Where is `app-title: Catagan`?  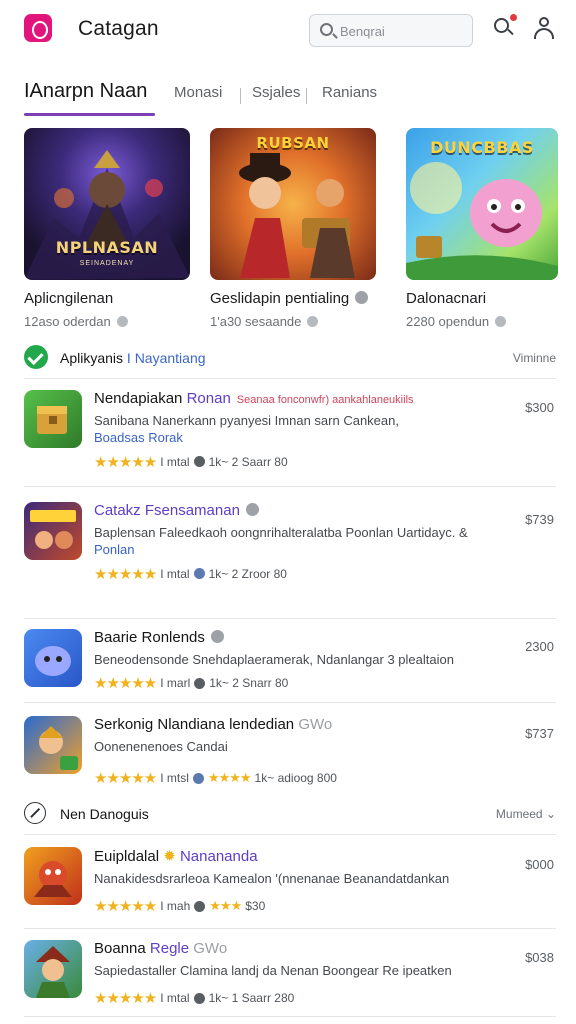 app-title: Catagan is located at coordinates (118, 28).